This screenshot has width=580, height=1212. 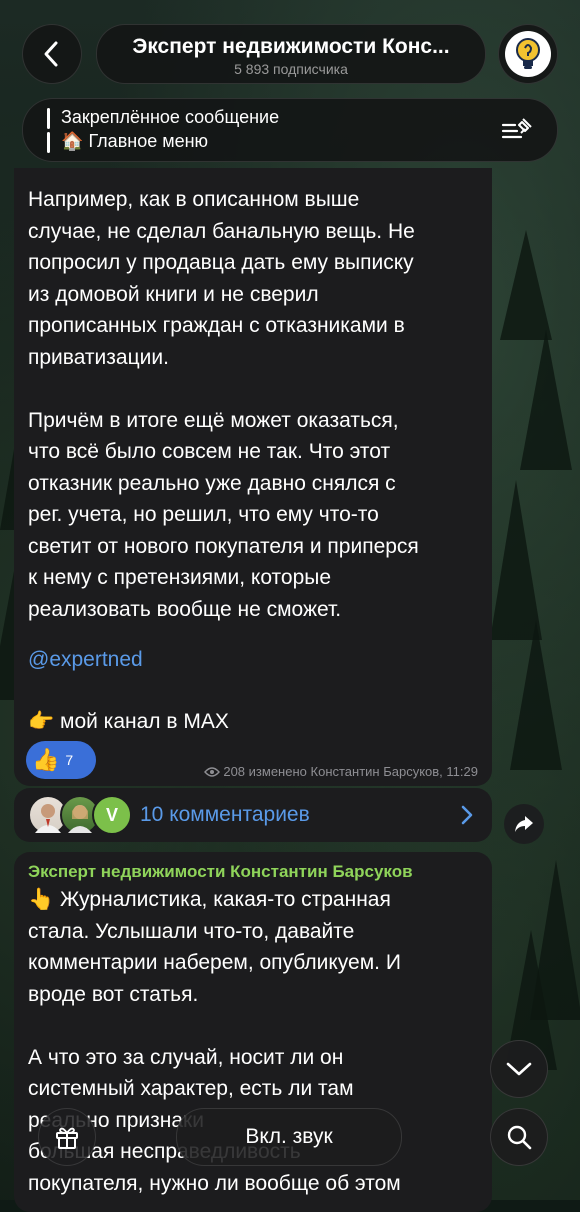 I want to click on reaction-count: 7, so click(x=69, y=760).